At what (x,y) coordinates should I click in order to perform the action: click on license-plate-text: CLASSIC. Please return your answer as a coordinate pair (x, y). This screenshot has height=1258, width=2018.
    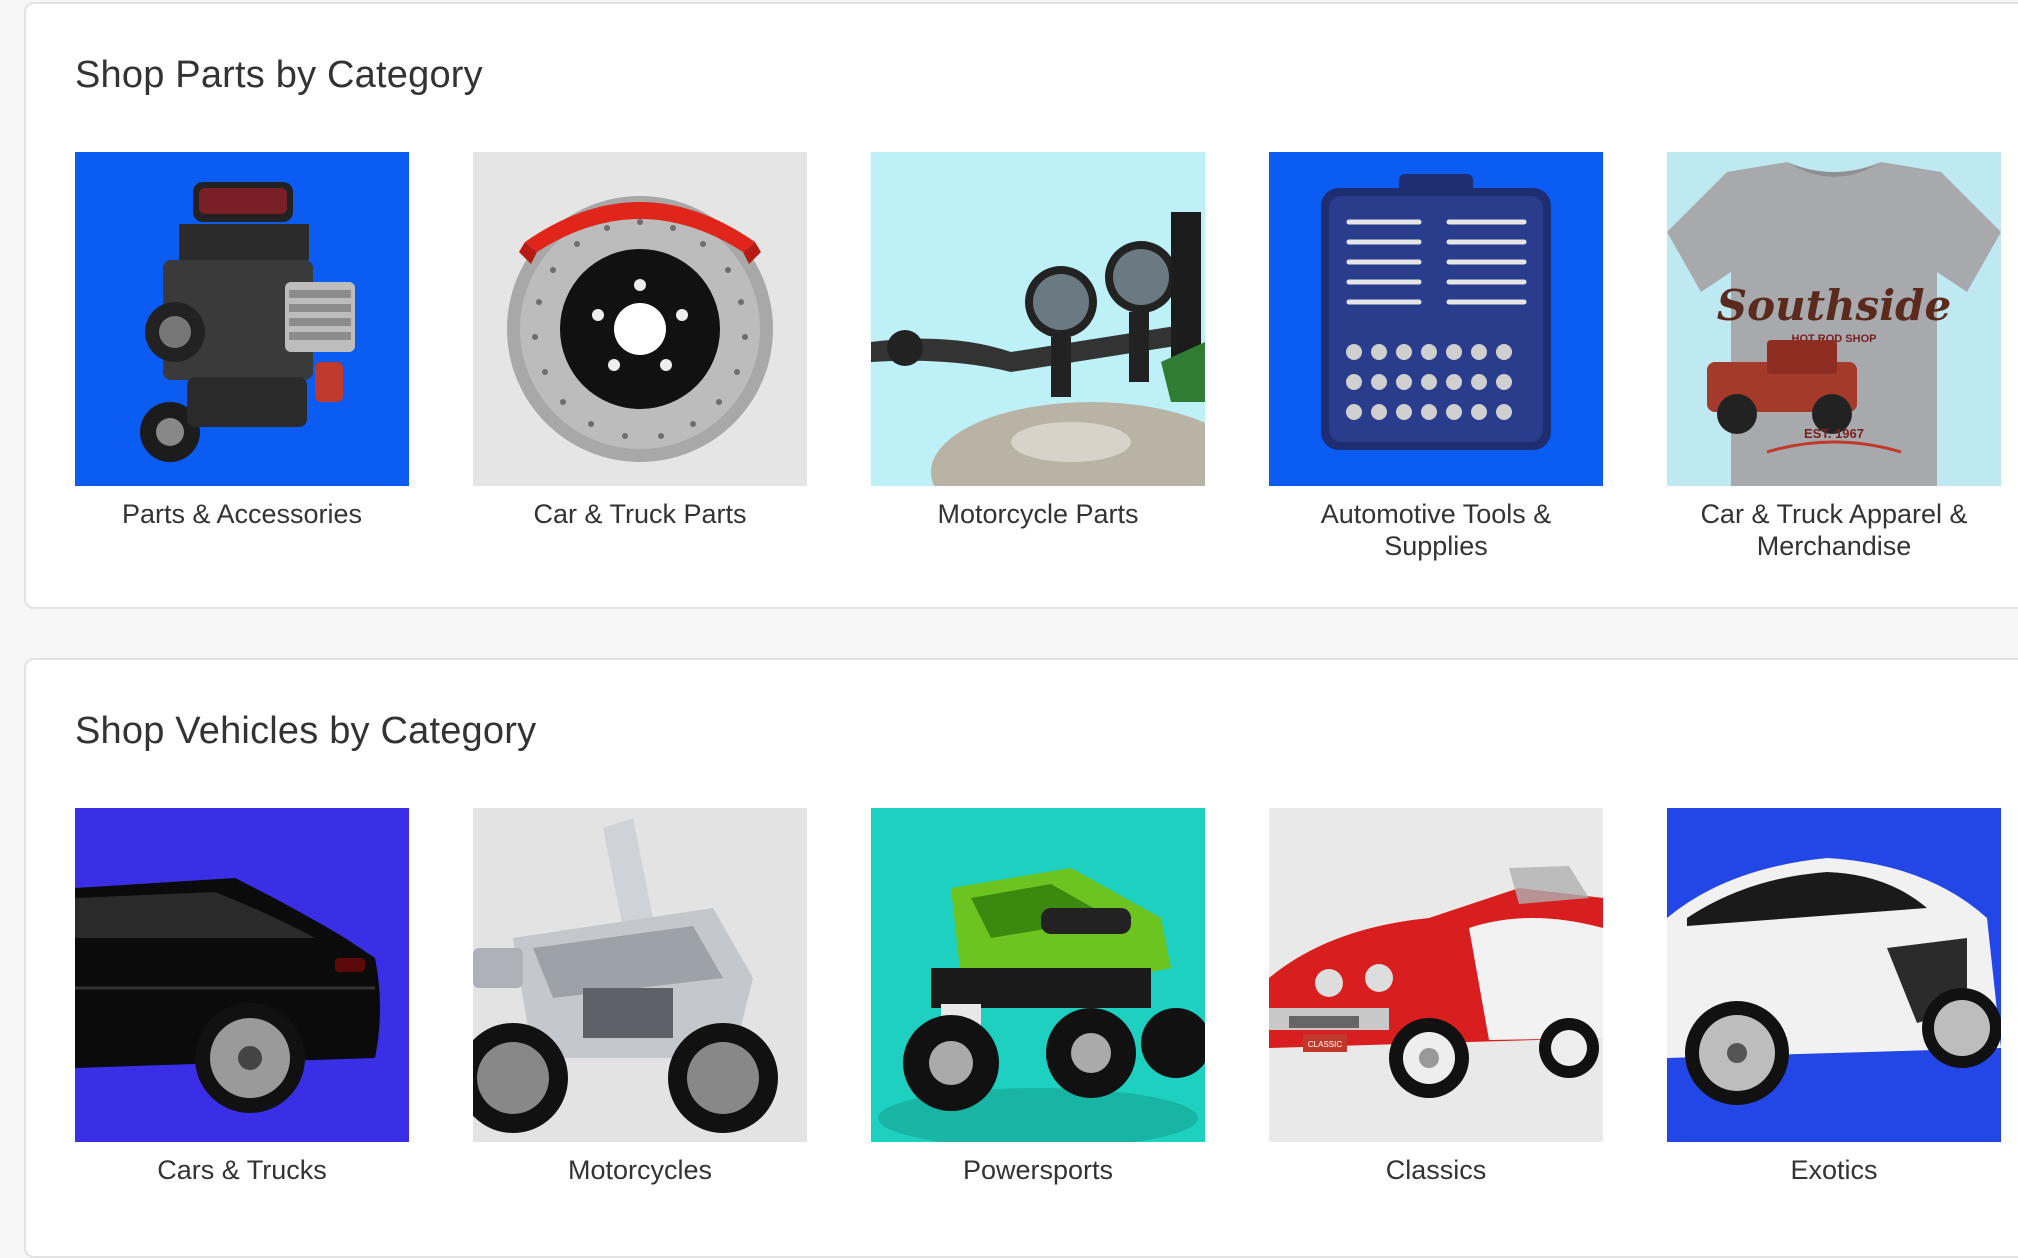
    Looking at the image, I should click on (1325, 1044).